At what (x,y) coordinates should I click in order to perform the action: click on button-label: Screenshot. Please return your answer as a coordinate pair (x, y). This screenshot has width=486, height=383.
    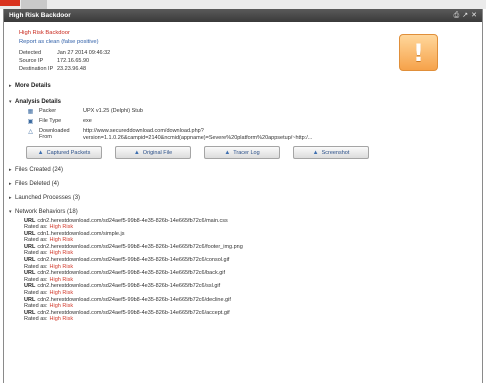
    Looking at the image, I should click on (335, 152).